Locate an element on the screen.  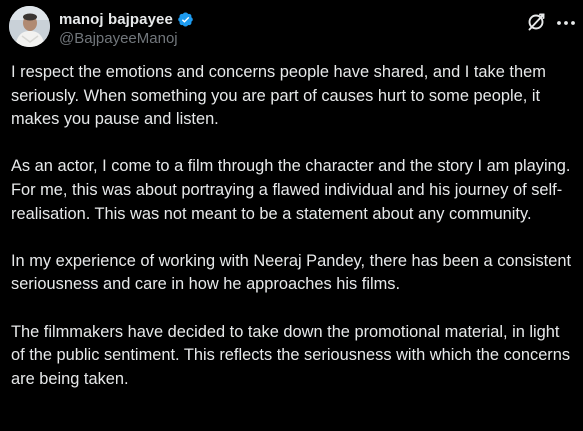
author-names: manoj bajpayee @BajpayeeManoj is located at coordinates (126, 28).